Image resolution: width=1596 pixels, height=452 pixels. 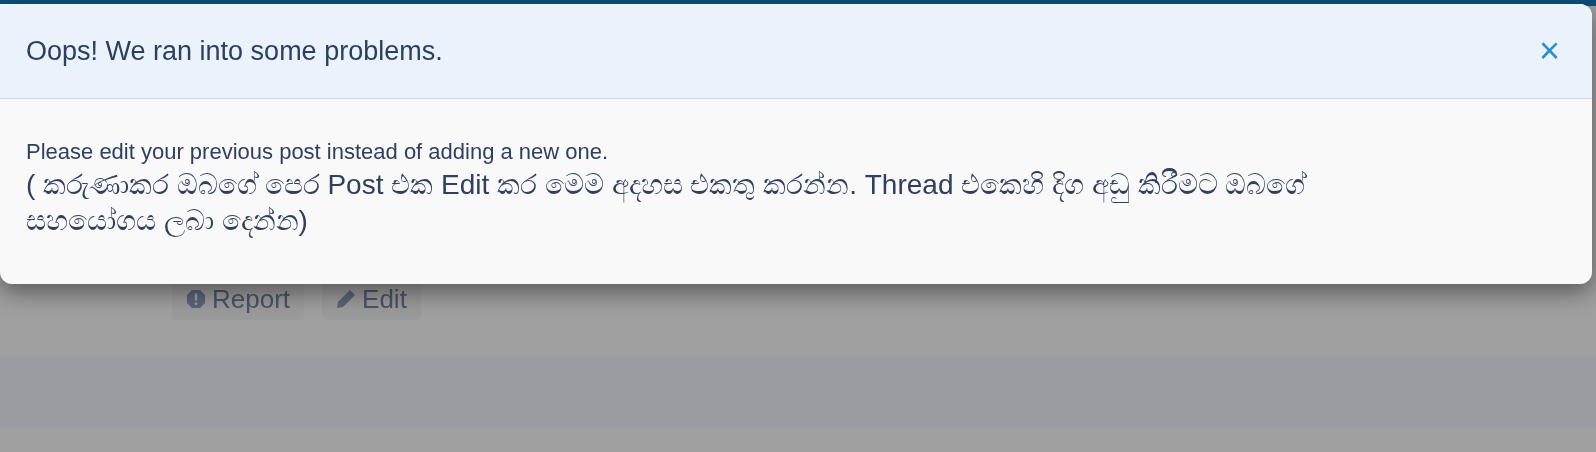 I want to click on dialog-title: Oops! We ran into some problems., so click(x=234, y=51).